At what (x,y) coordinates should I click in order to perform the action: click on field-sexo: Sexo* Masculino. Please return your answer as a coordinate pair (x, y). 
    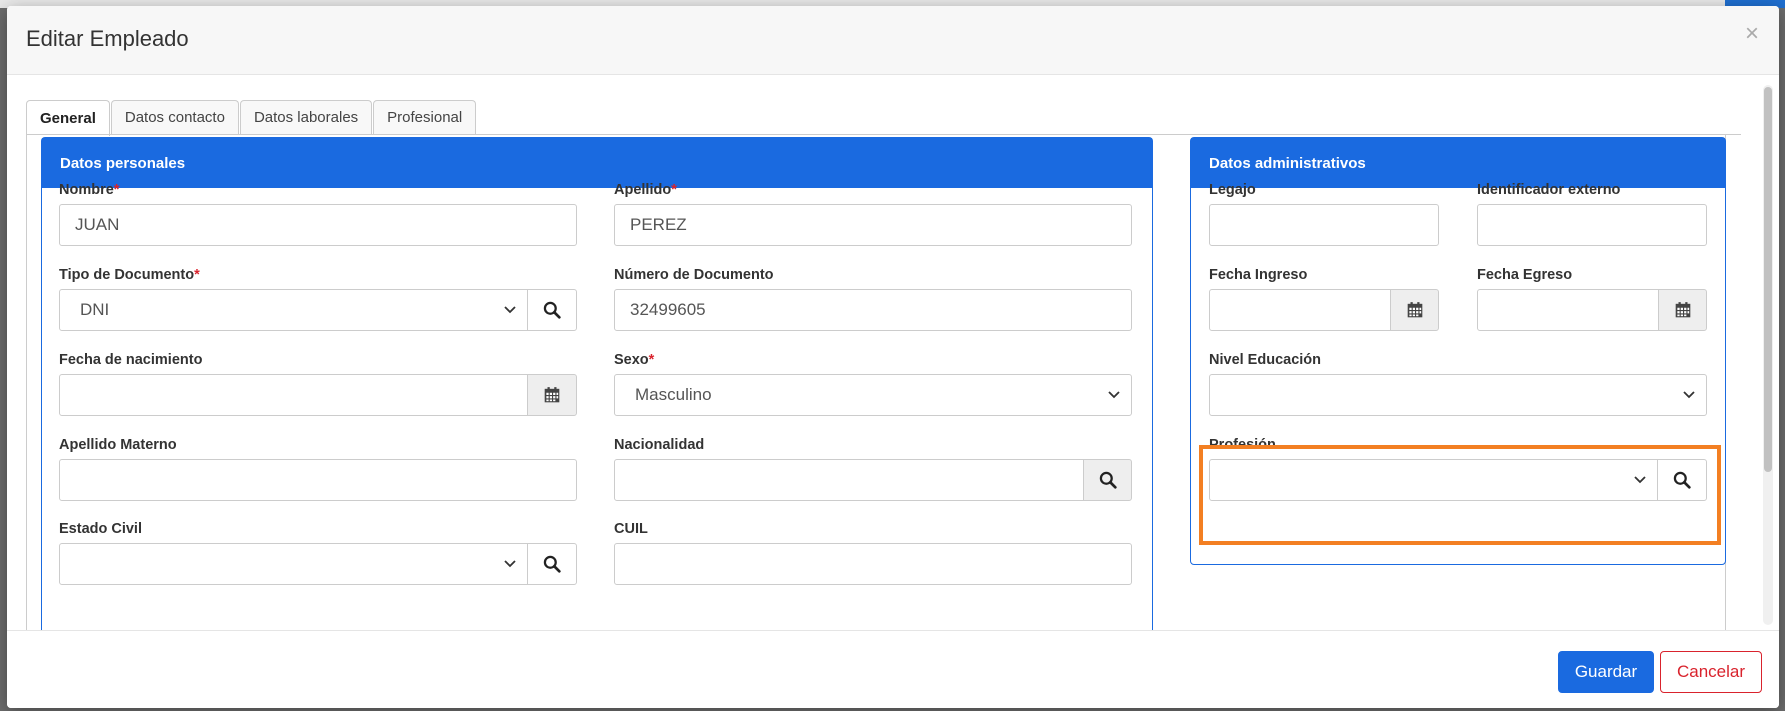
    Looking at the image, I should click on (873, 384).